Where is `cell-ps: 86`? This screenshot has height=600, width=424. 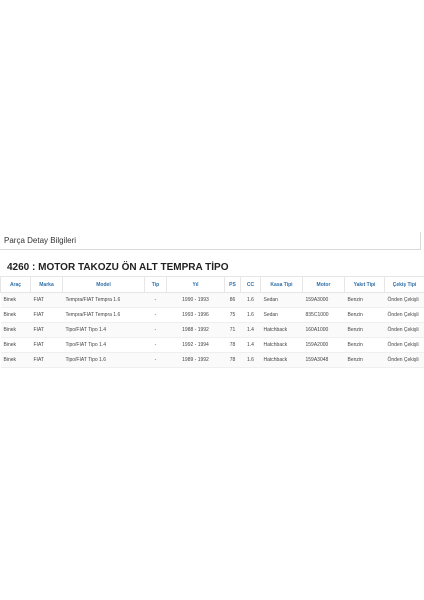
cell-ps: 86 is located at coordinates (232, 300).